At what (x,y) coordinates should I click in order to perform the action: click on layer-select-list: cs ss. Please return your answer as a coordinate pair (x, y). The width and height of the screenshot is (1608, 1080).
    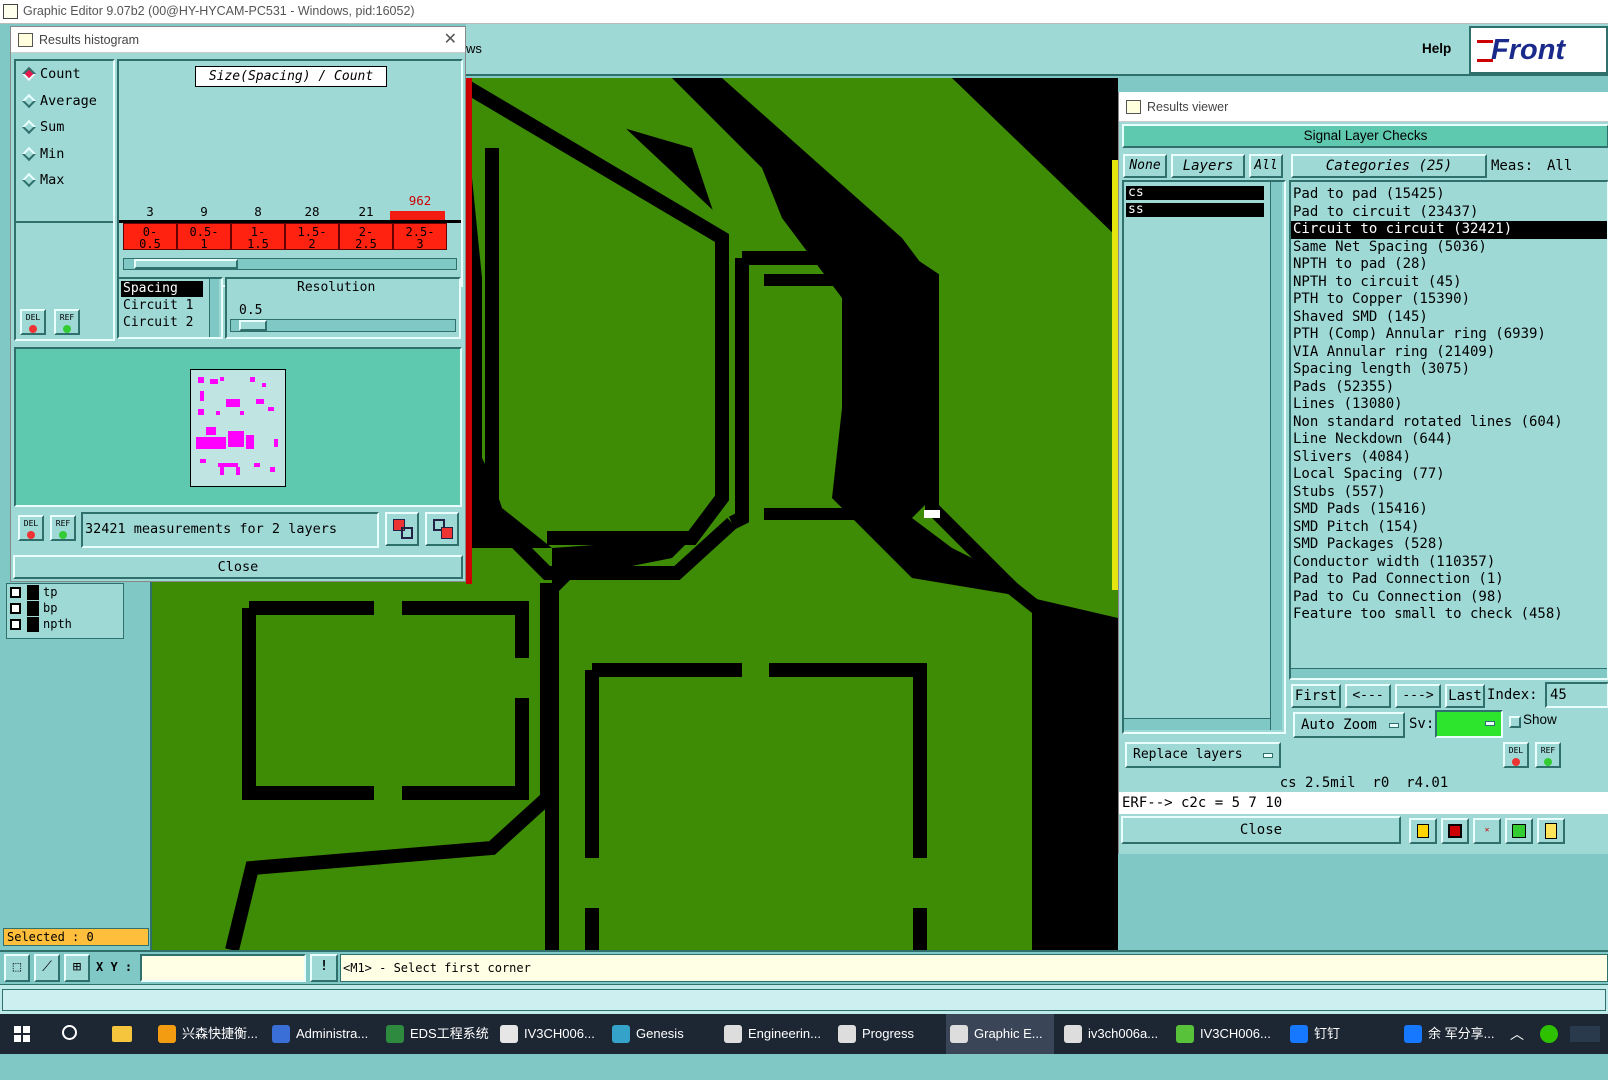
    Looking at the image, I should click on (1204, 457).